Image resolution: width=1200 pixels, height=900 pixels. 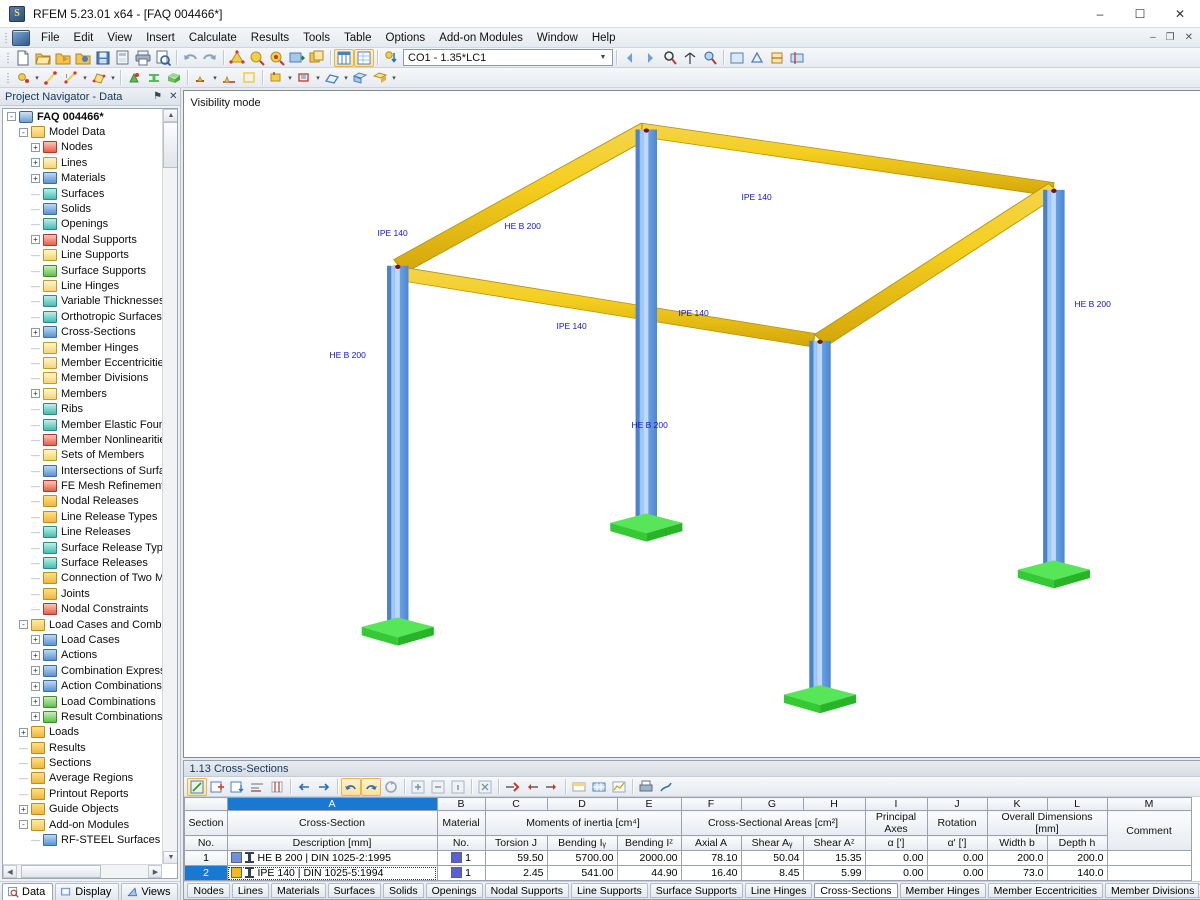 What do you see at coordinates (71, 78) in the screenshot?
I see `member-icon: I` at bounding box center [71, 78].